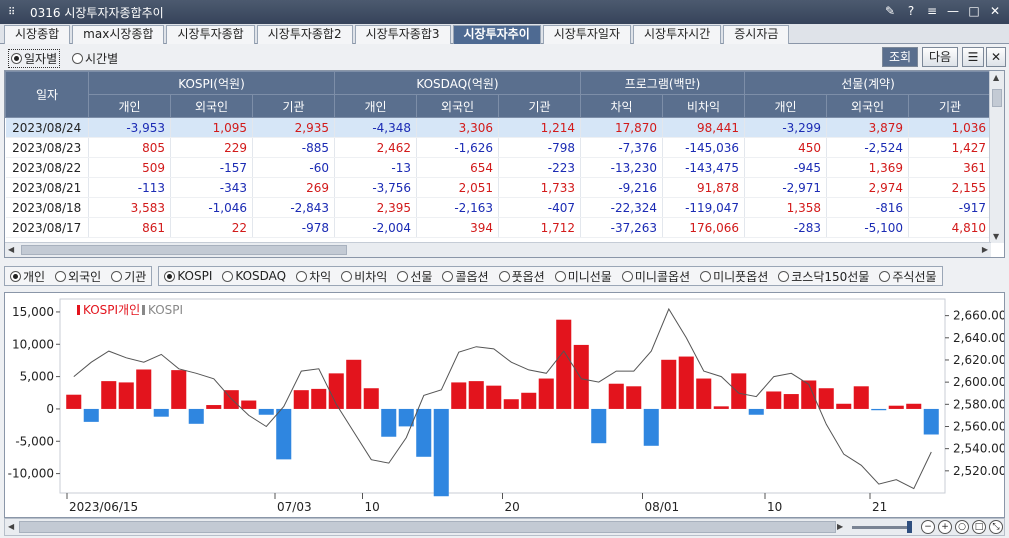 This screenshot has height=538, width=1009. What do you see at coordinates (128, 276) in the screenshot?
I see `investor-radio-2: 기관` at bounding box center [128, 276].